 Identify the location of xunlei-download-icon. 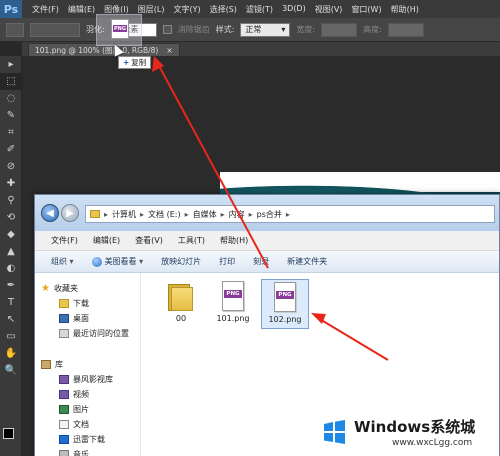
(64, 439).